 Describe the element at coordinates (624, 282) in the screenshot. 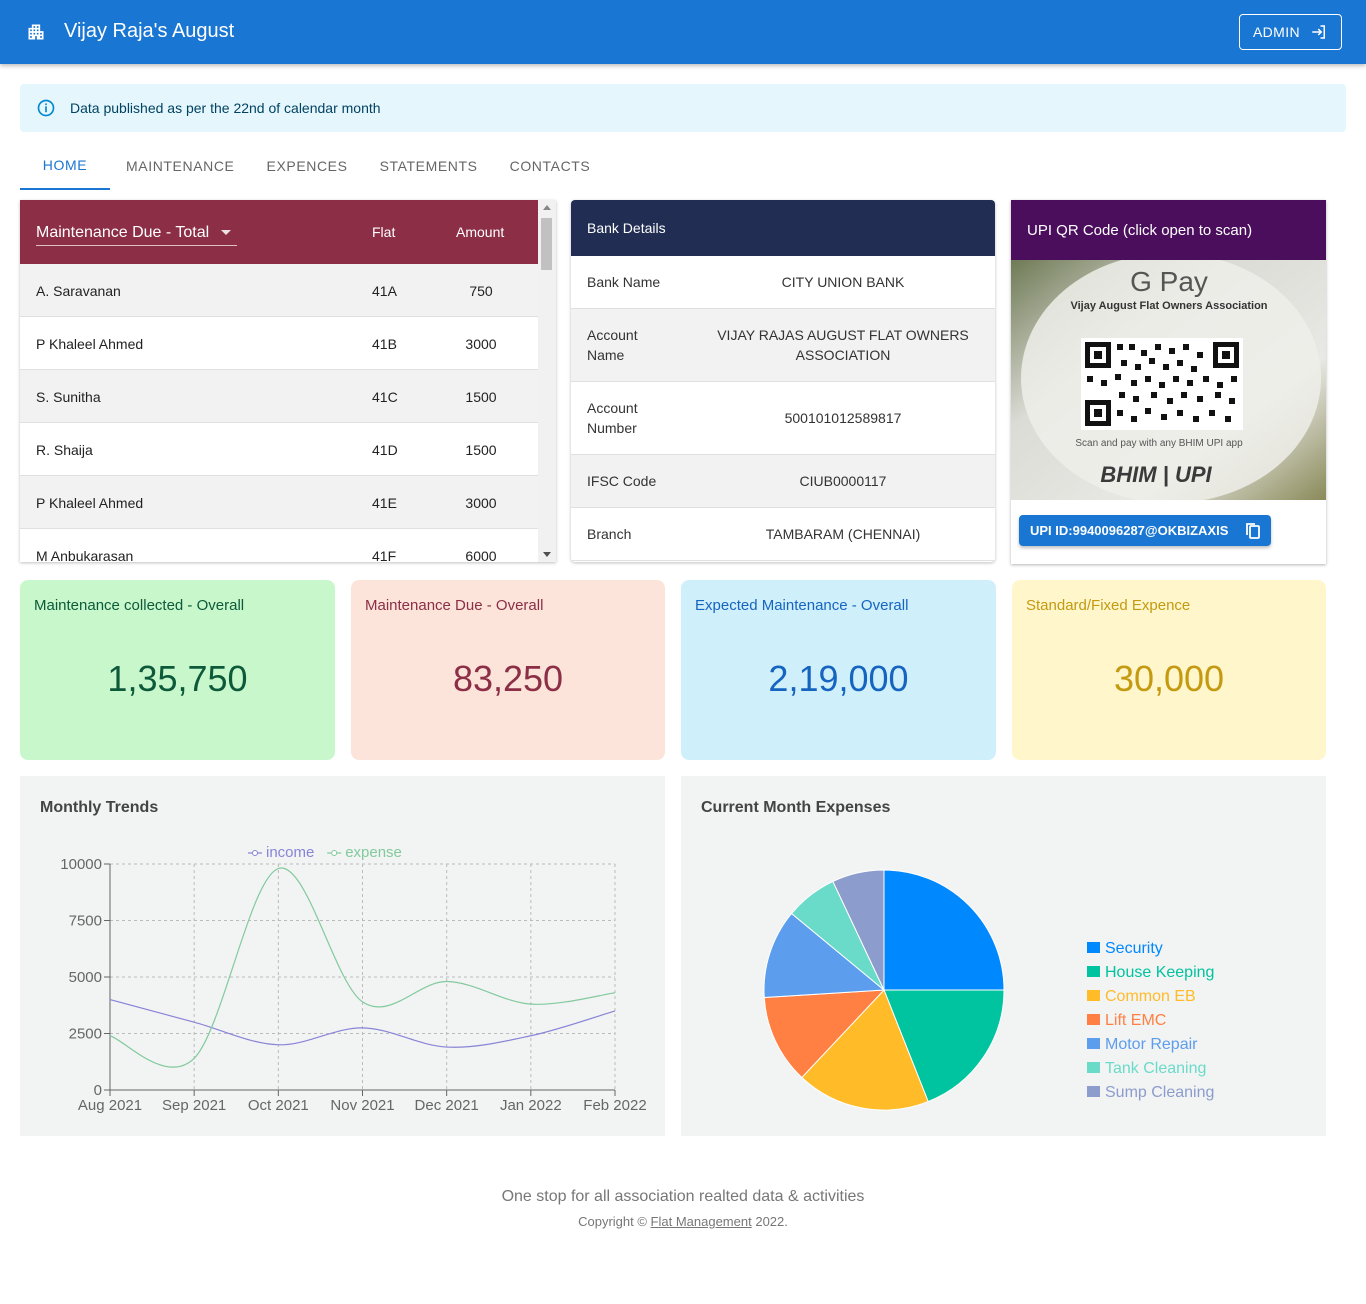

I see `bank-row-key: Bank Name` at that location.